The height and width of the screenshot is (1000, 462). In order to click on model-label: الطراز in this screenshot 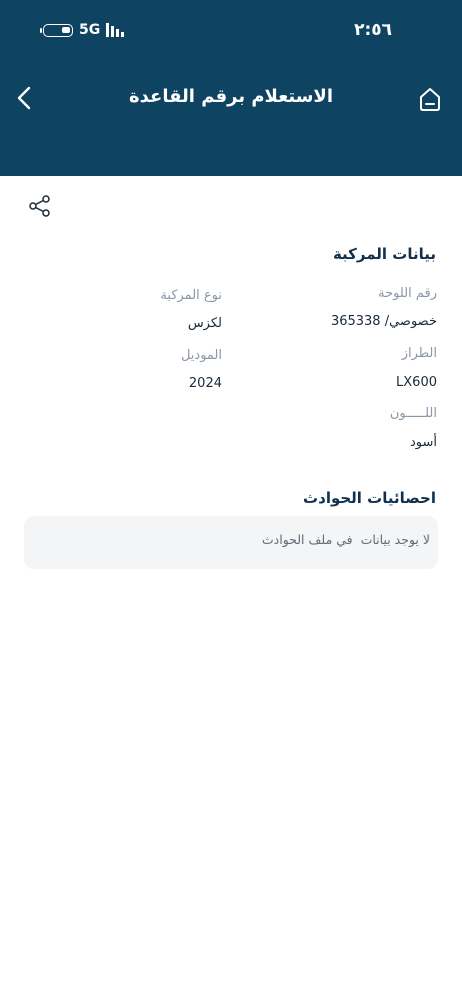, I will do `click(419, 353)`.